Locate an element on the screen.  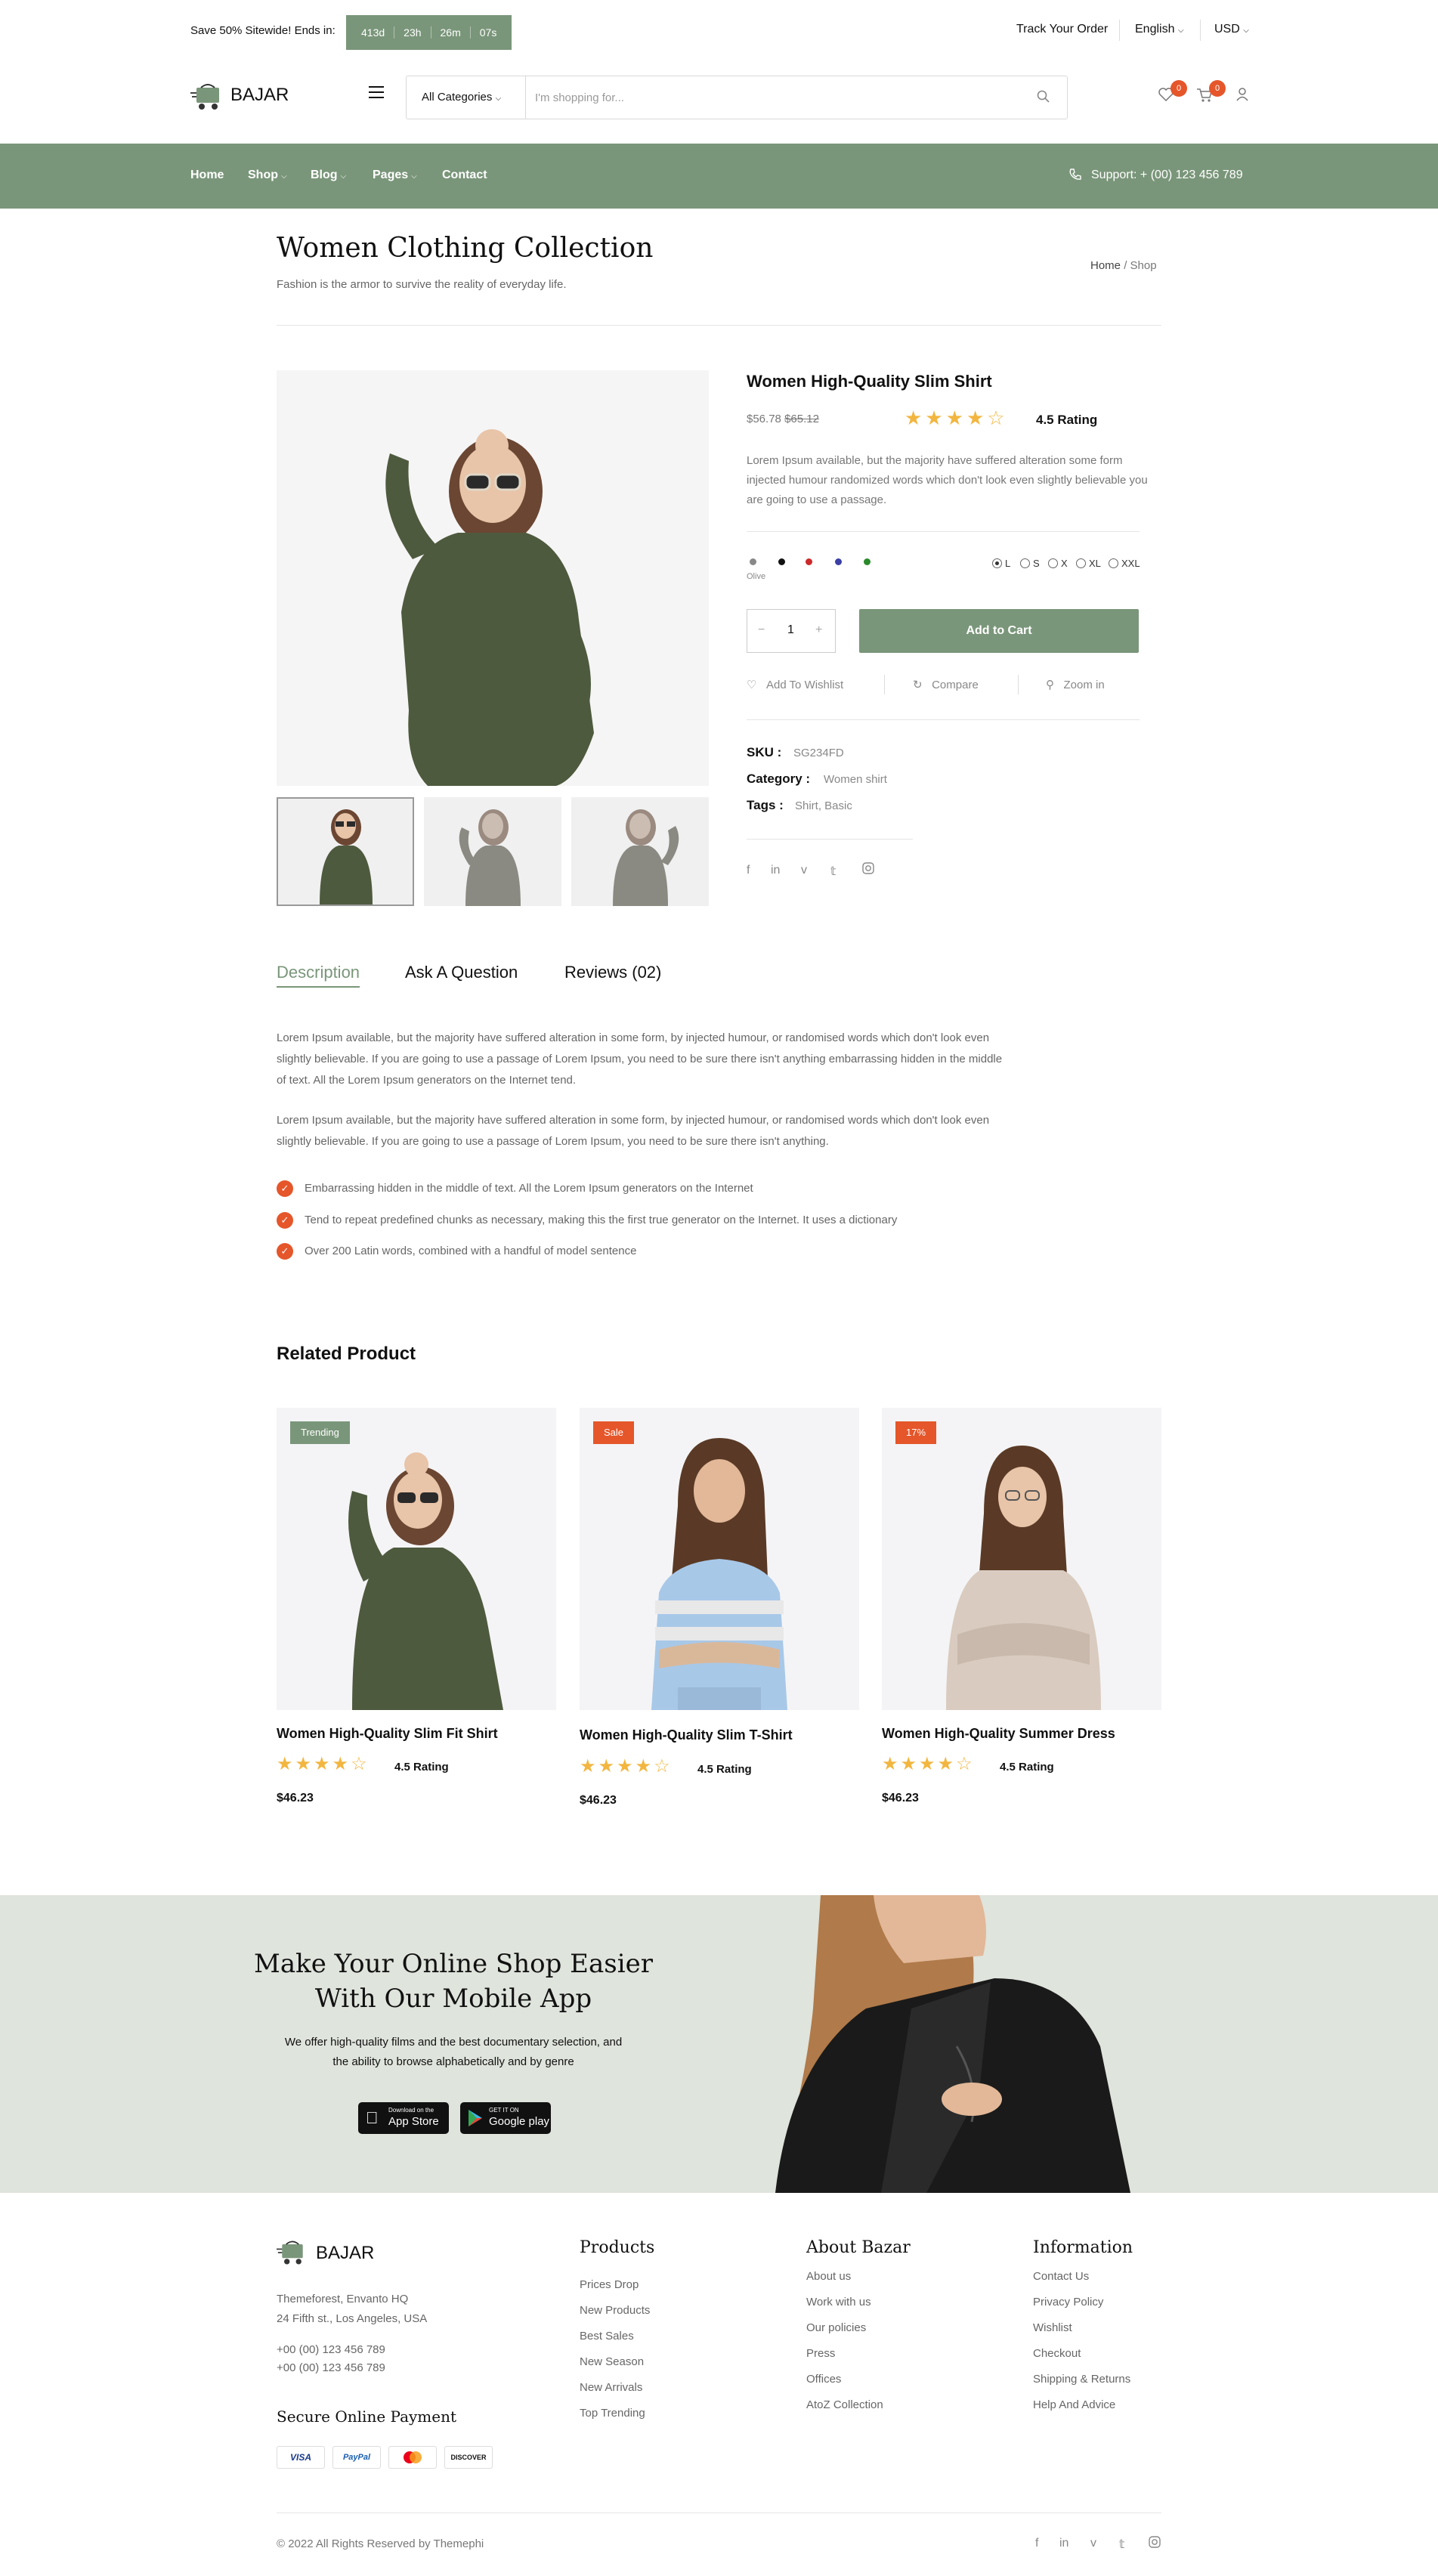
tags-value: Shirt, Basic is located at coordinates (823, 805).